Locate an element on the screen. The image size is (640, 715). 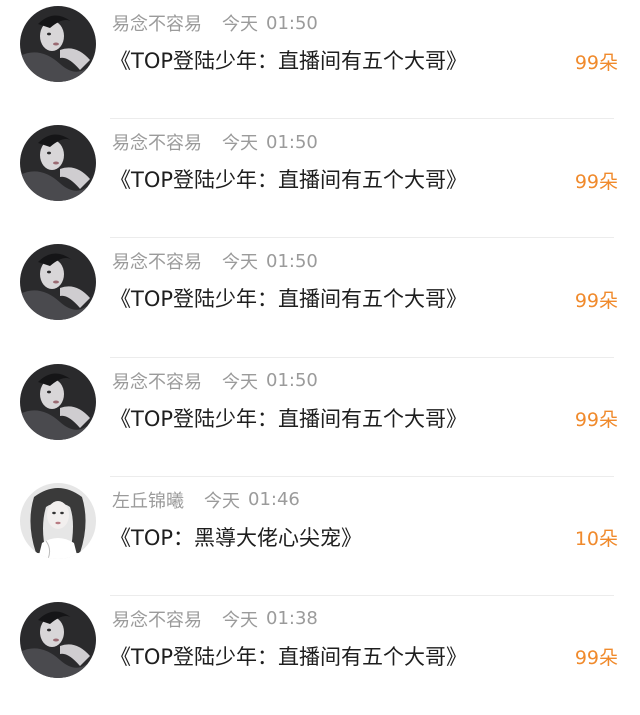
book-title: 《TOP：黑導大佬心尖宠》 is located at coordinates (236, 537).